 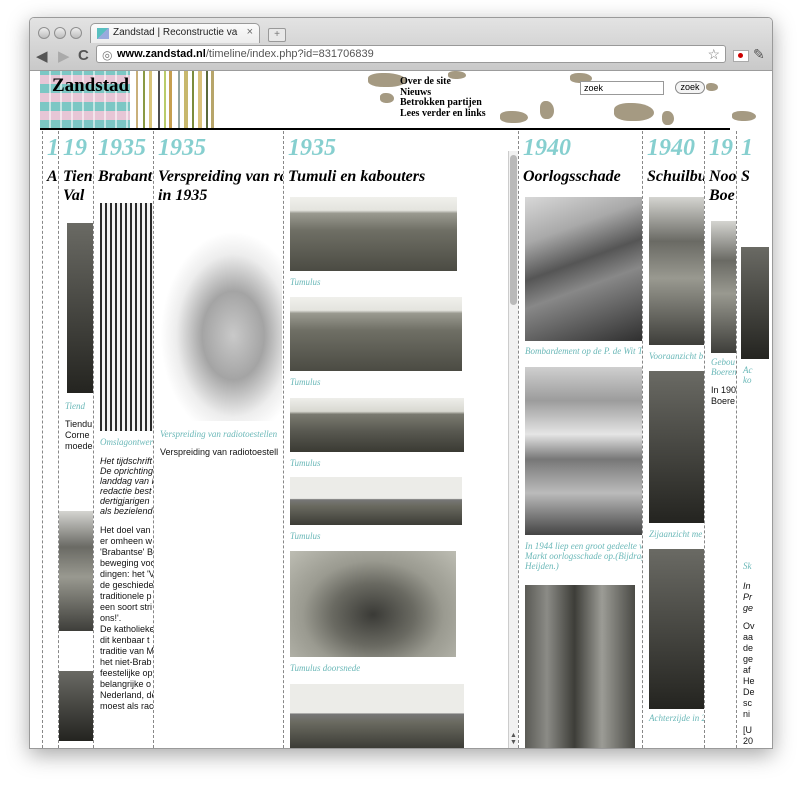 What do you see at coordinates (126, 585) in the screenshot?
I see `body-text: de geschiede` at bounding box center [126, 585].